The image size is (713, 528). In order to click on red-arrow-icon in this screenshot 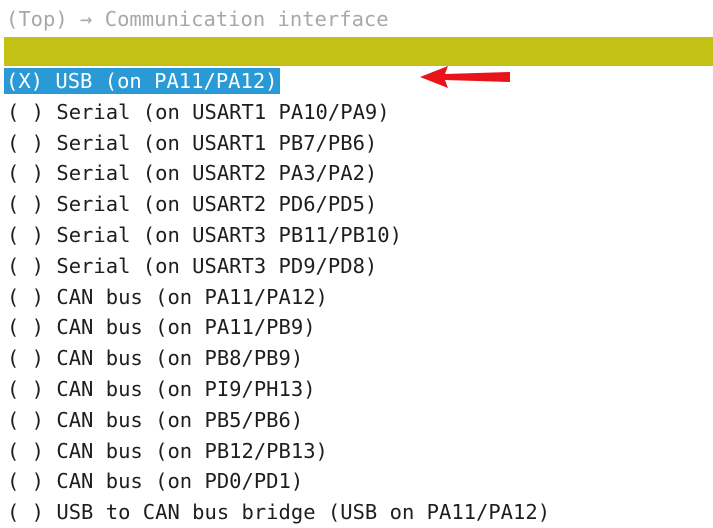, I will do `click(465, 77)`.